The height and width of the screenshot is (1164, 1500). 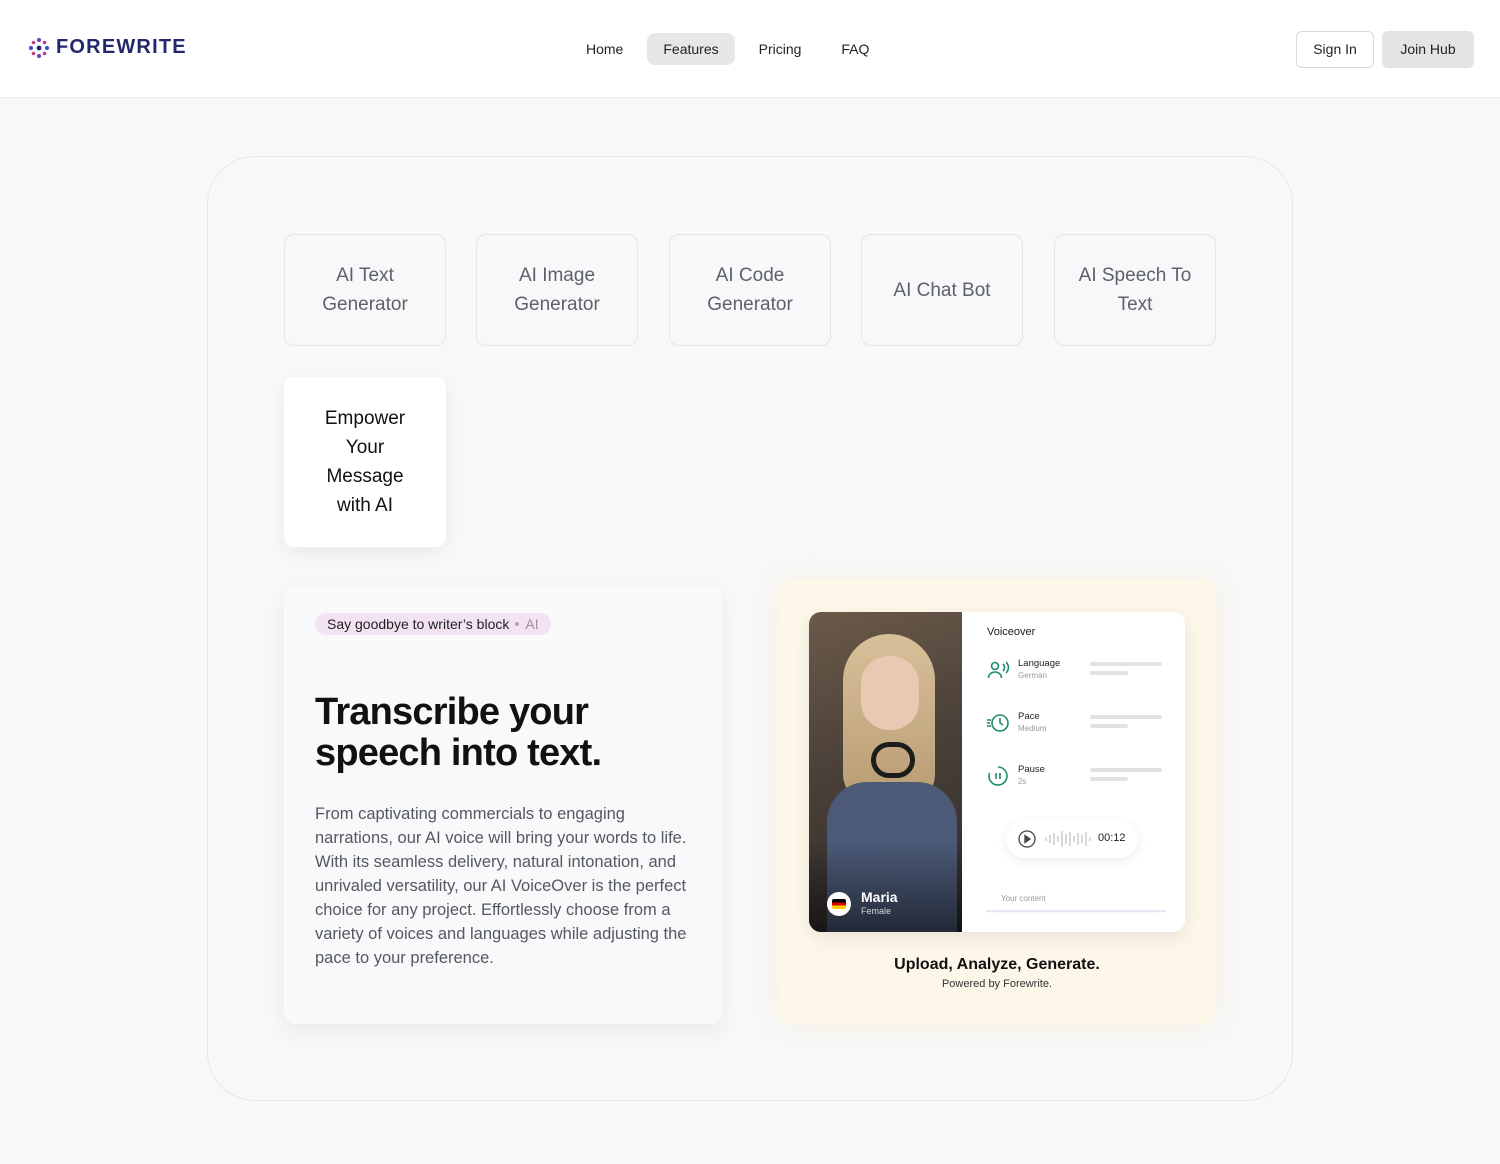 I want to click on preview-caption-subtitle: Powered by Forewrite., so click(x=997, y=984).